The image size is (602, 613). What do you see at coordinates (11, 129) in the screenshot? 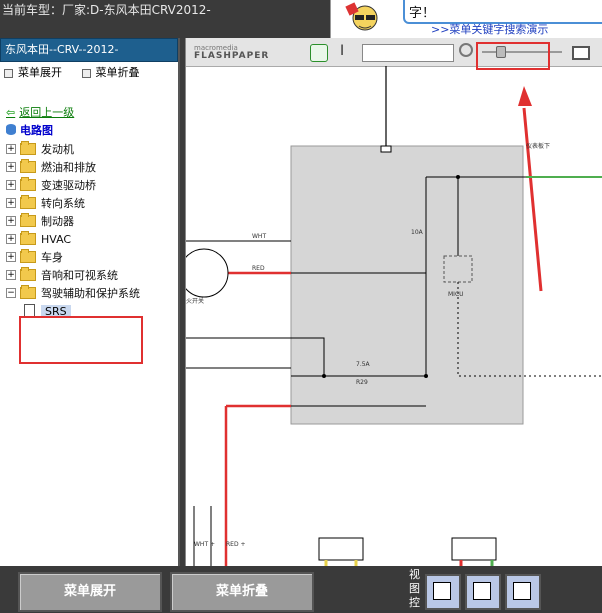
I see `database-icon` at bounding box center [11, 129].